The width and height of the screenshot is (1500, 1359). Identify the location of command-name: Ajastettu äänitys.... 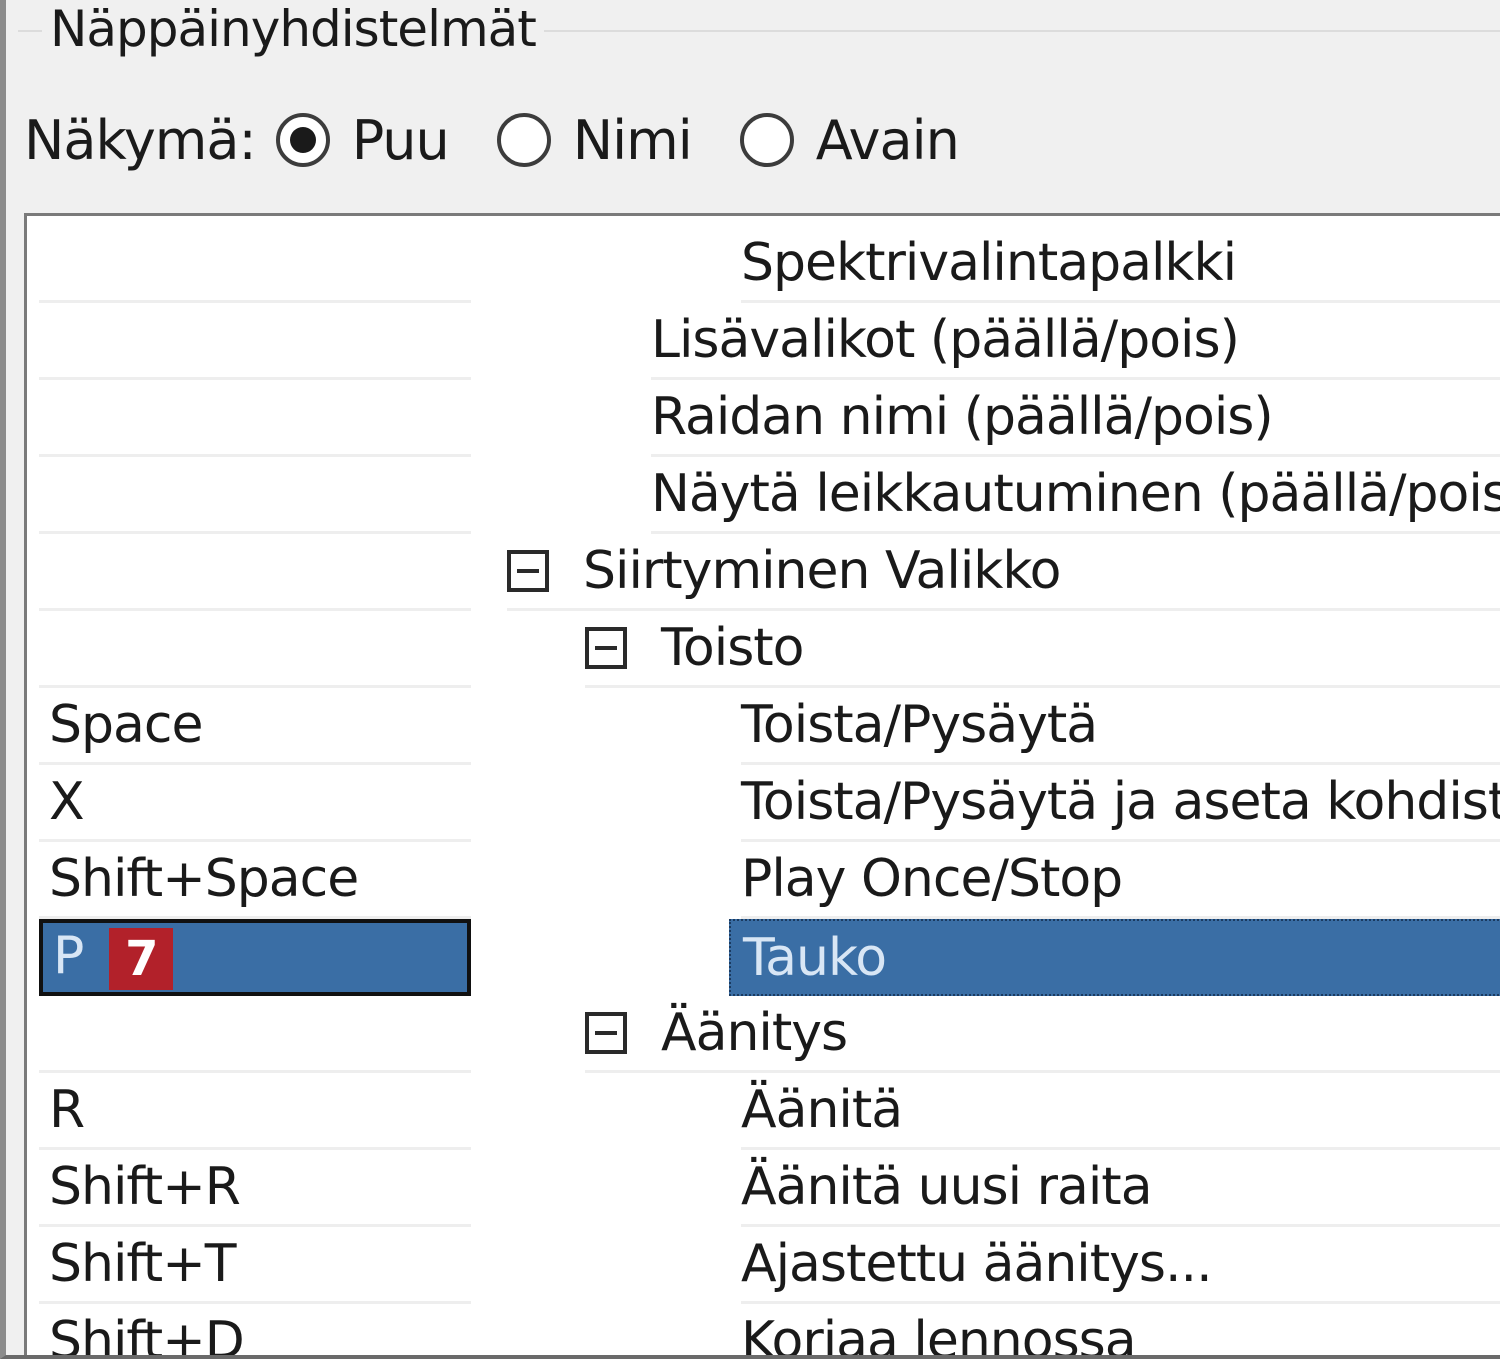
(1120, 1265).